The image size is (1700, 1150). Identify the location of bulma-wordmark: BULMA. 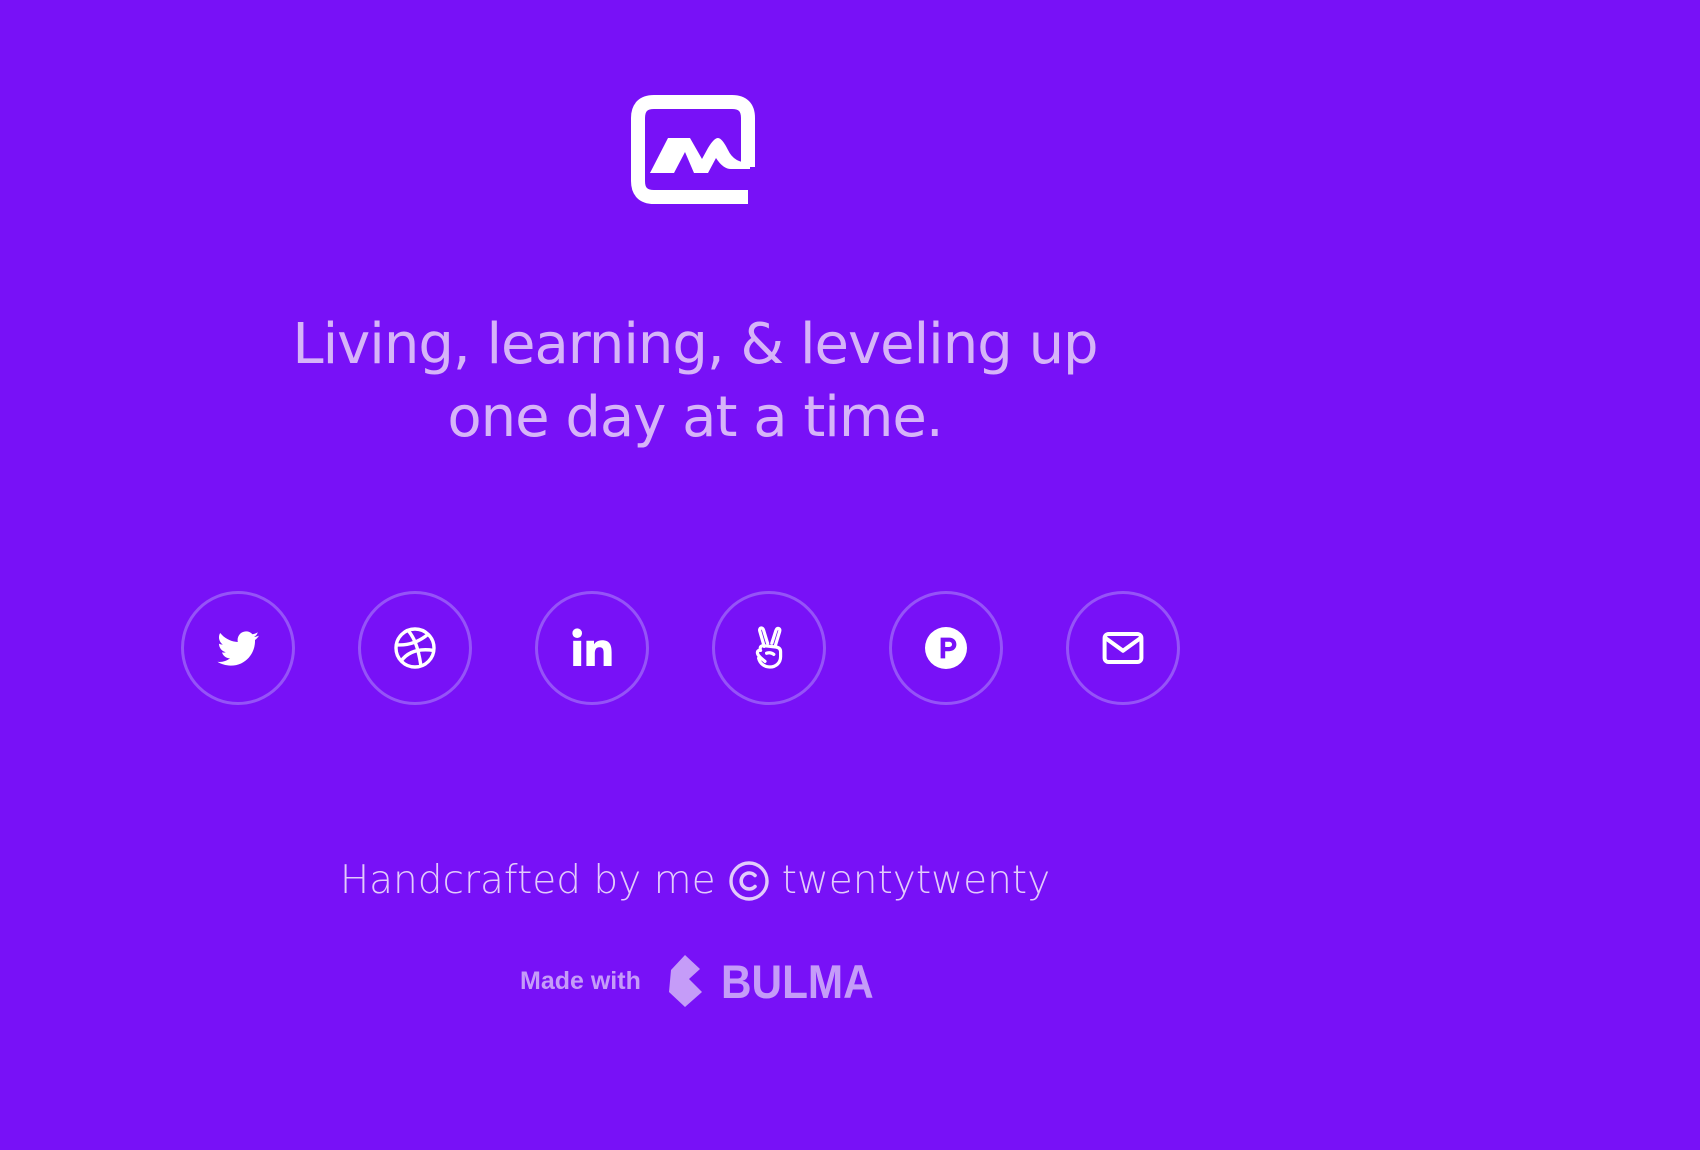
(797, 981).